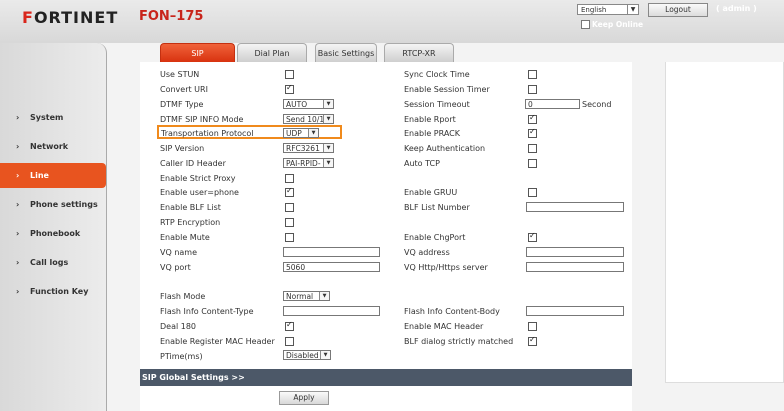 The height and width of the screenshot is (411, 784). Describe the element at coordinates (575, 267) in the screenshot. I see `vq-http-server-input` at that location.